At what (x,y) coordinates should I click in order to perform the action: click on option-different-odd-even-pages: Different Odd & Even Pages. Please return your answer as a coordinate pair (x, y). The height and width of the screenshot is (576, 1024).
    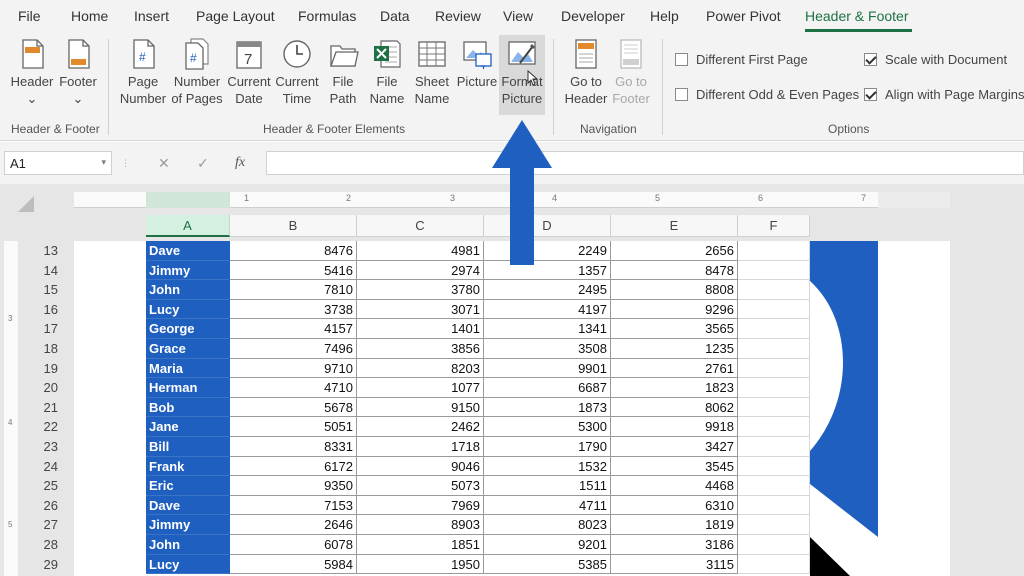
    Looking at the image, I should click on (767, 94).